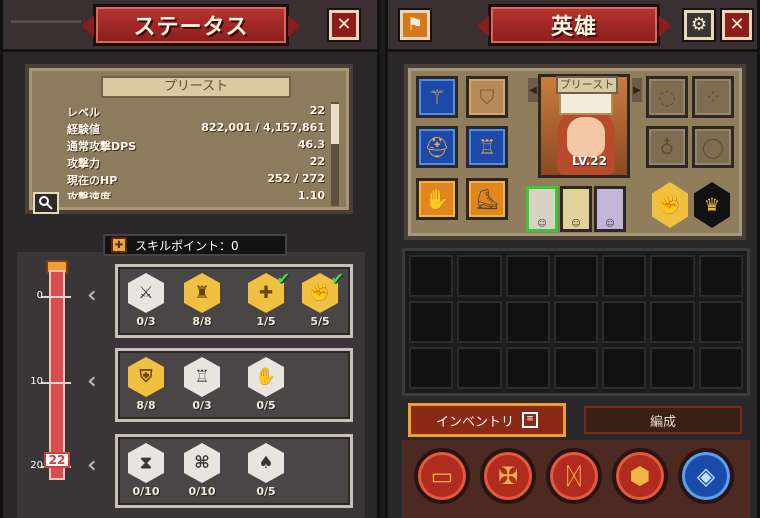 The image size is (760, 518). I want to click on heal-hands-icon: ✋, so click(266, 377).